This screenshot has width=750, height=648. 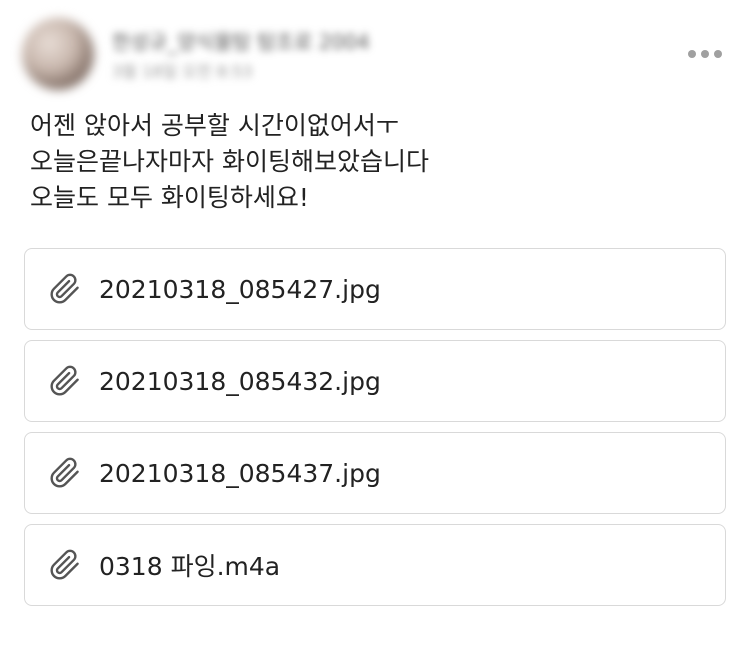 I want to click on avatar, so click(x=58, y=54).